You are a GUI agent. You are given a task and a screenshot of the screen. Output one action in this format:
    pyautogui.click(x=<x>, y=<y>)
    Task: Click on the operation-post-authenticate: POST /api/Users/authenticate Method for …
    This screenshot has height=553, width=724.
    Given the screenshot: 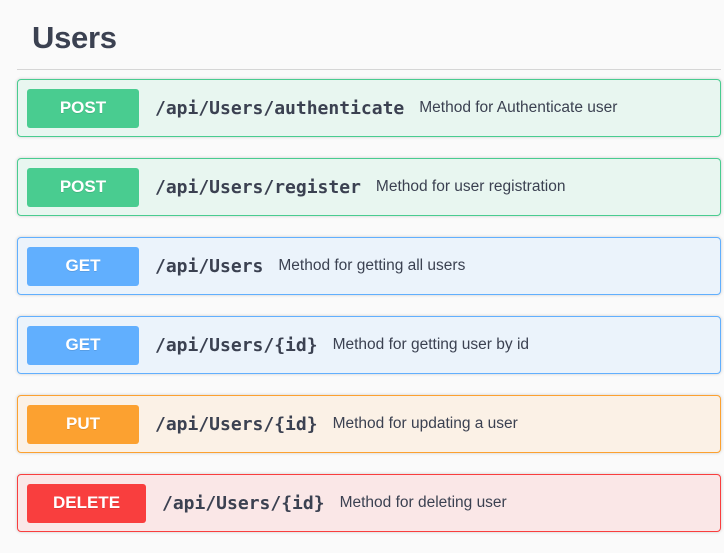 What is the action you would take?
    pyautogui.click(x=369, y=108)
    